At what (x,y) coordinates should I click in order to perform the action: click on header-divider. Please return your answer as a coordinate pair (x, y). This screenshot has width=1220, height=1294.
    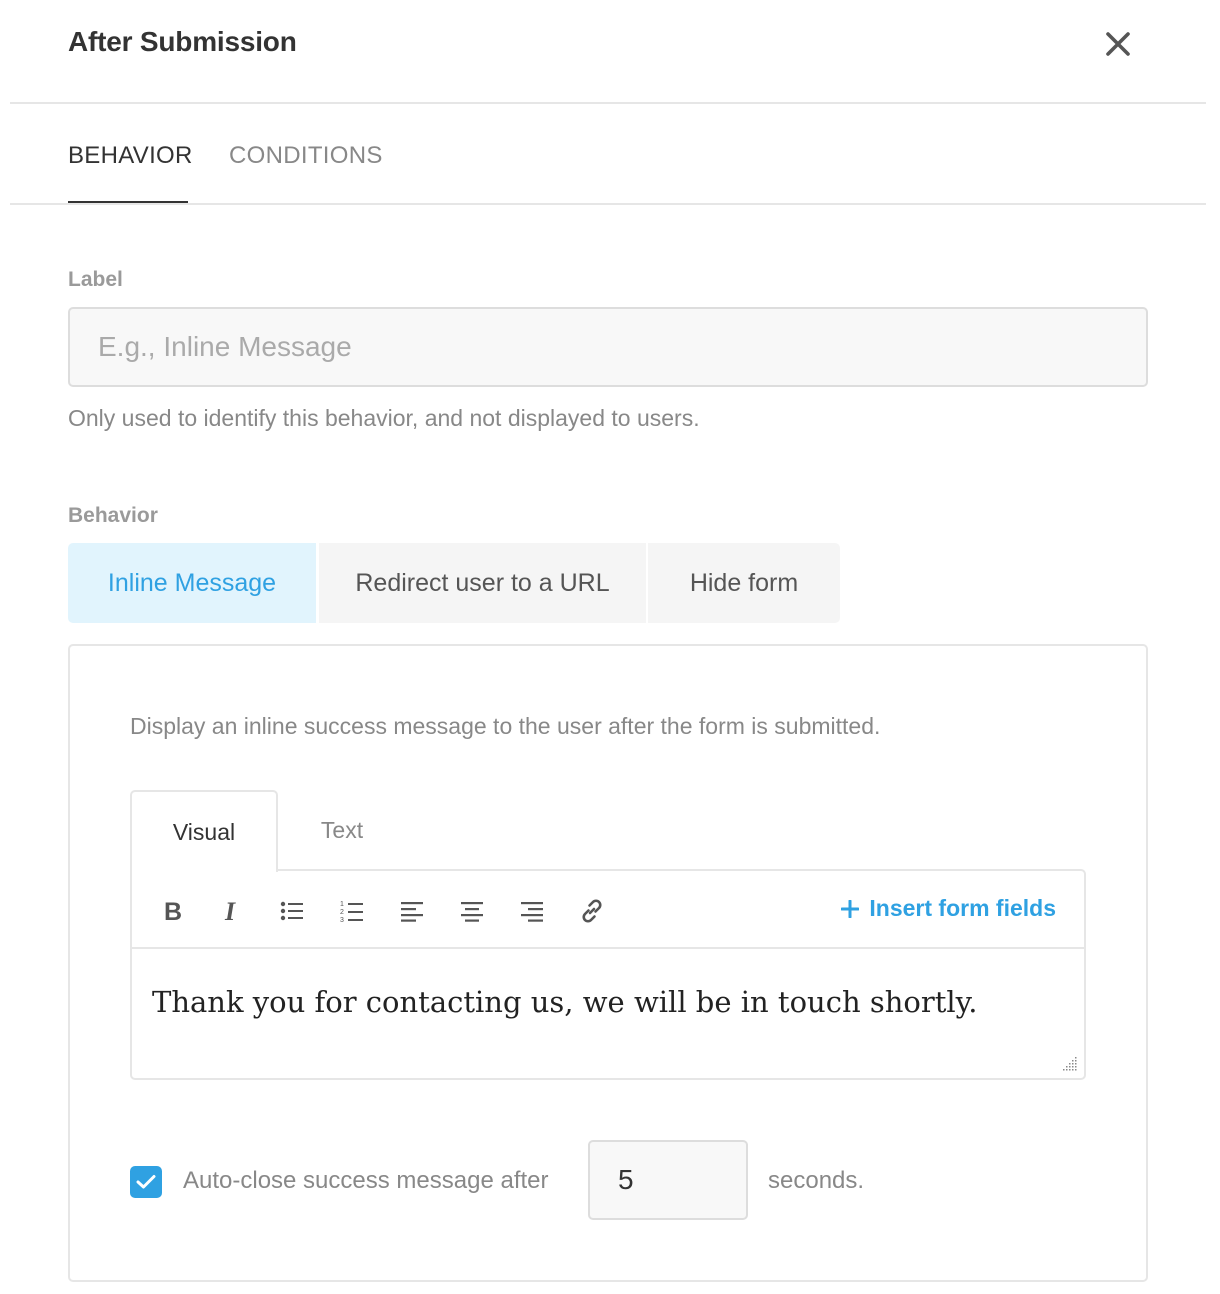
    Looking at the image, I should click on (608, 103).